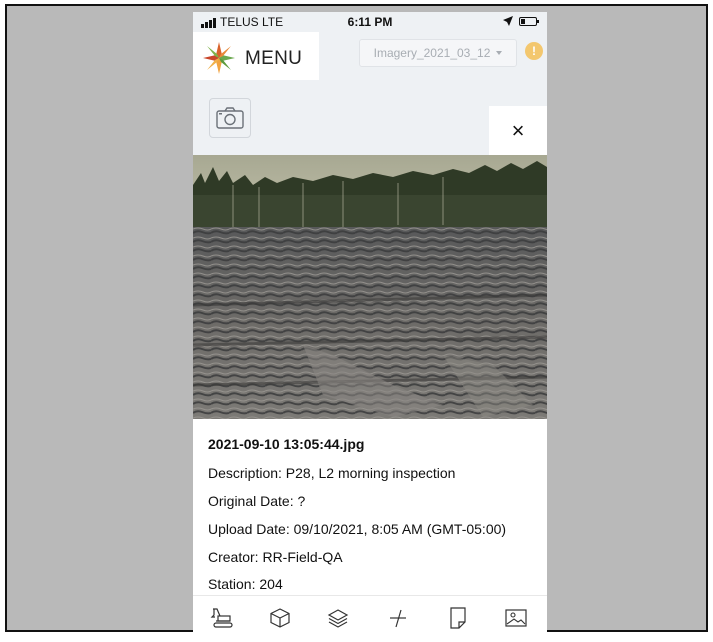 The width and height of the screenshot is (713, 642). I want to click on clock: 6:11 PM, so click(370, 22).